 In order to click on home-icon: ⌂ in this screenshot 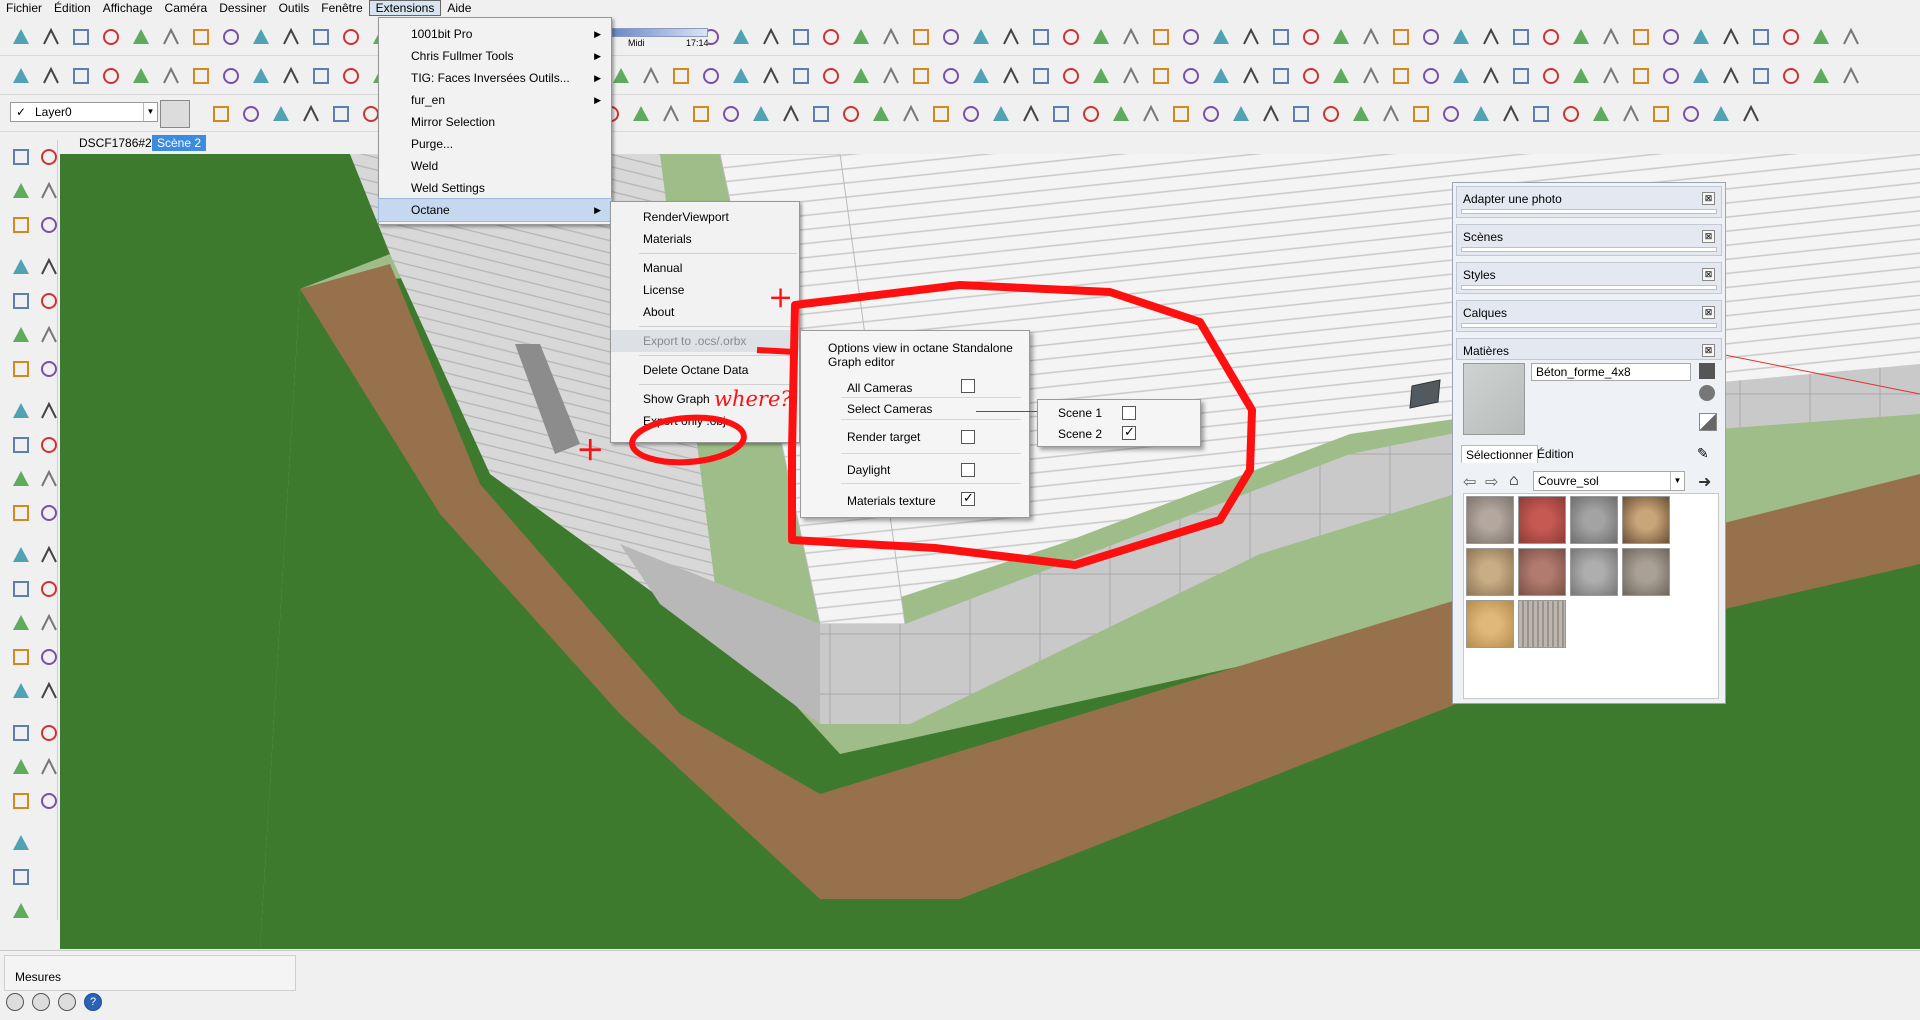, I will do `click(1514, 481)`.